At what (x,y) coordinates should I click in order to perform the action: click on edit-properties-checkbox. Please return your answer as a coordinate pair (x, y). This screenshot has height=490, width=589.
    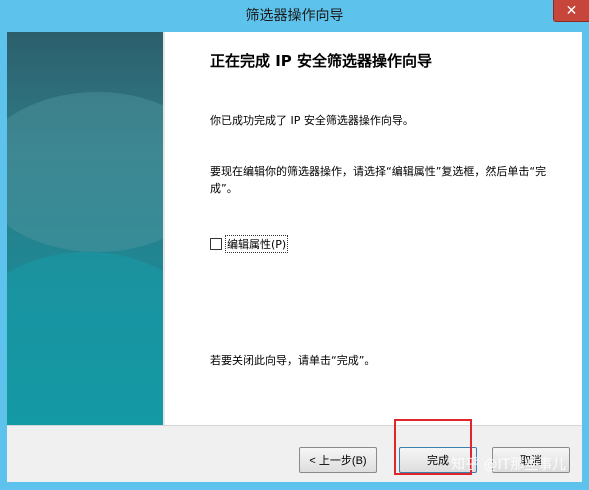
    Looking at the image, I should click on (216, 244).